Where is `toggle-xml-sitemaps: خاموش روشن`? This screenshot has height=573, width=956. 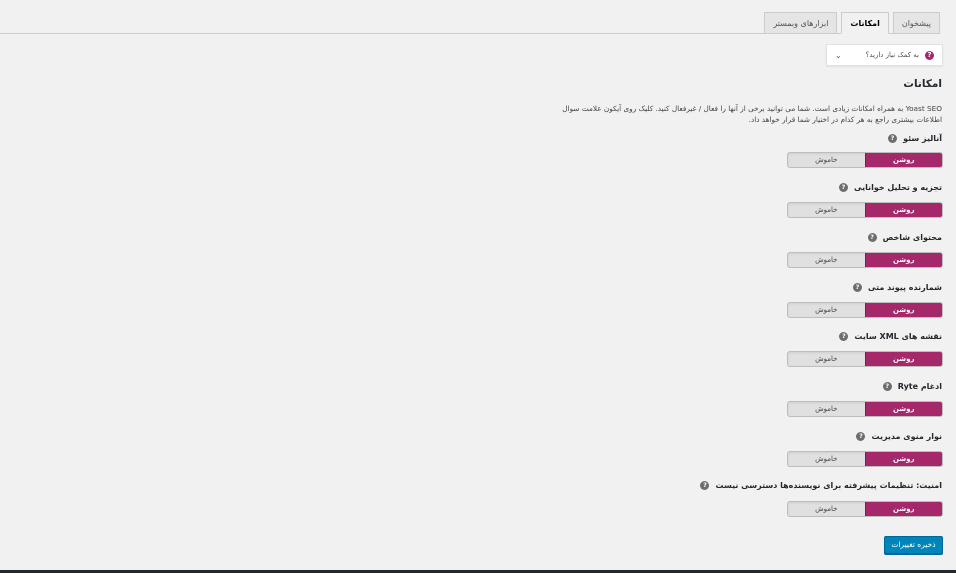
toggle-xml-sitemaps: خاموش روشن is located at coordinates (865, 359).